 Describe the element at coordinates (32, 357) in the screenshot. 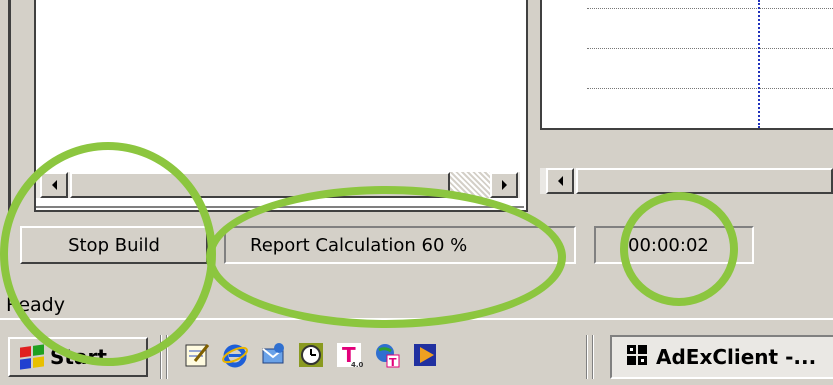

I see `windows-logo-icon` at that location.